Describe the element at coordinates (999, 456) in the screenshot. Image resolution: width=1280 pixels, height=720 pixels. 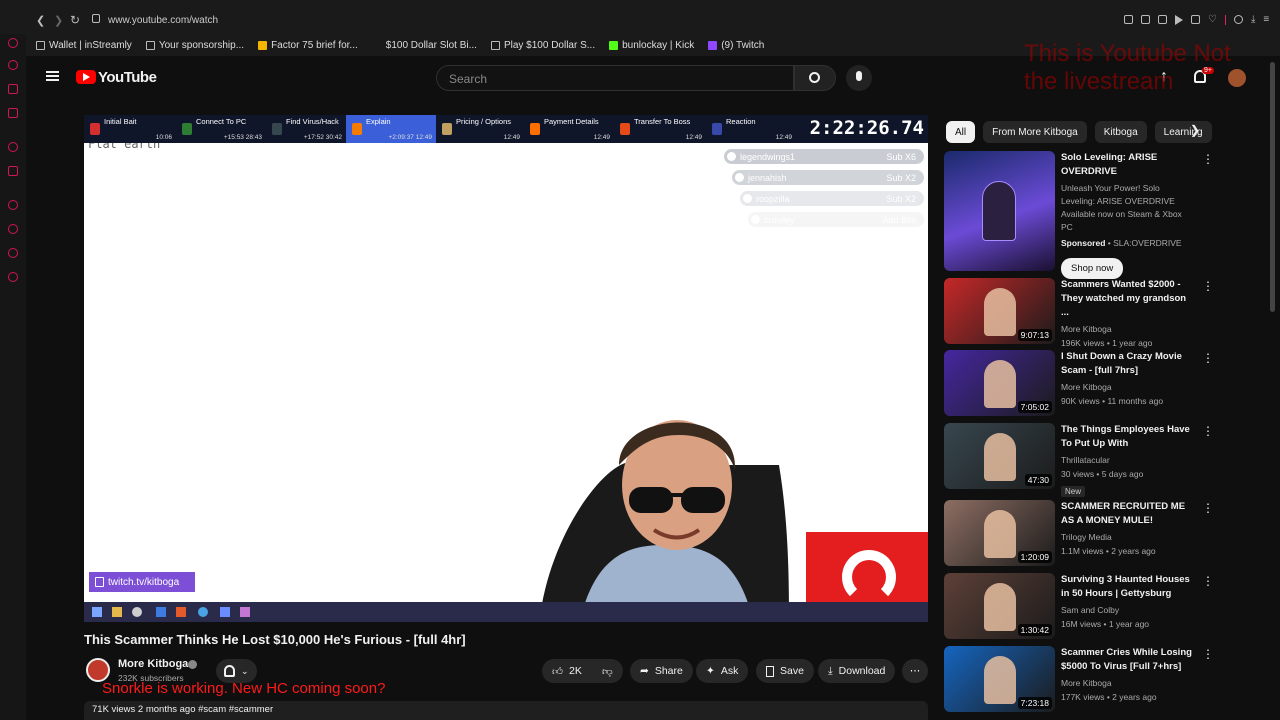
I see `video-thumbnail: 47:30` at that location.